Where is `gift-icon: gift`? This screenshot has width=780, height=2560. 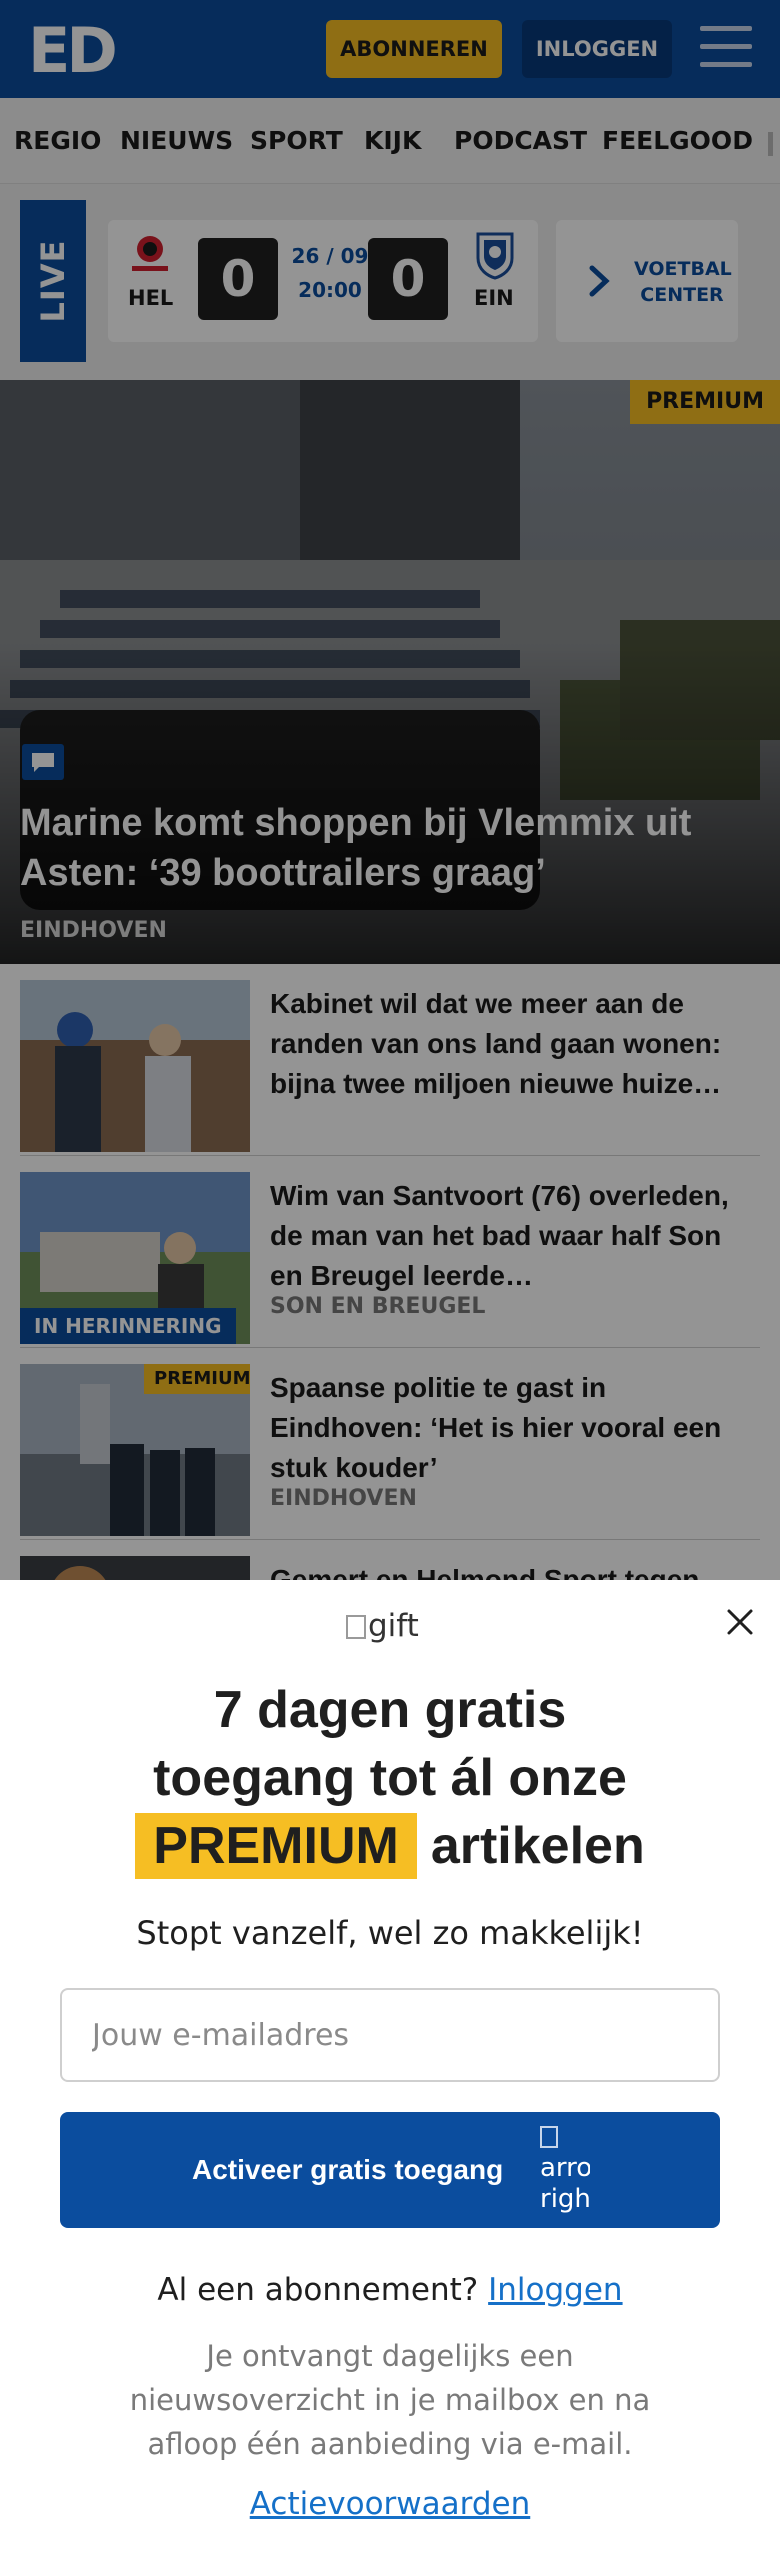 gift-icon: gift is located at coordinates (382, 1626).